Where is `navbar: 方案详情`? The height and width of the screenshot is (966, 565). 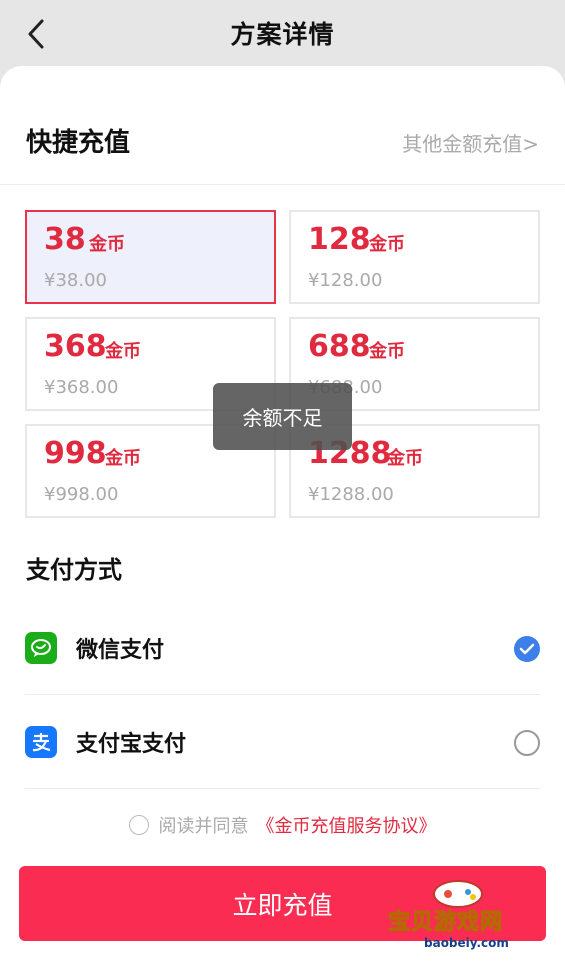 navbar: 方案详情 is located at coordinates (282, 33).